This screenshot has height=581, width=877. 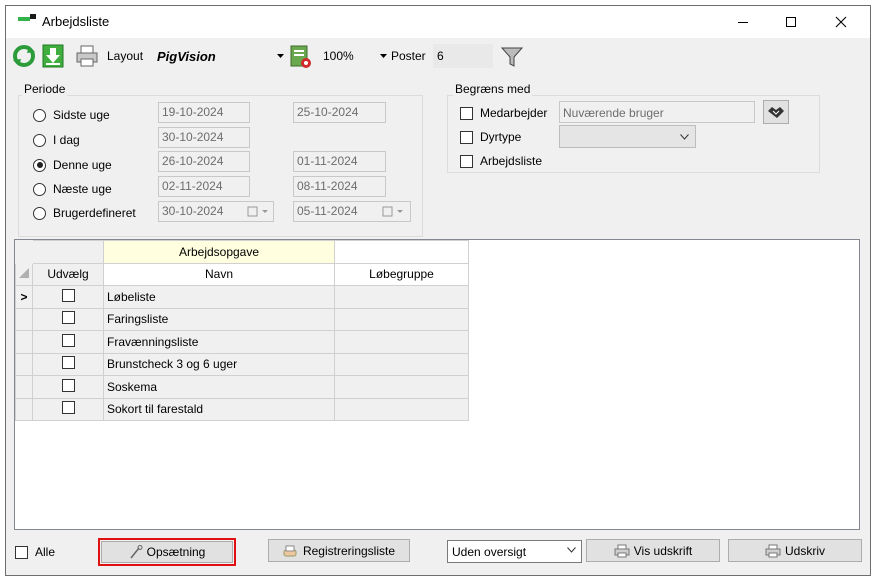 What do you see at coordinates (338, 56) in the screenshot?
I see `zoom-value: 100%` at bounding box center [338, 56].